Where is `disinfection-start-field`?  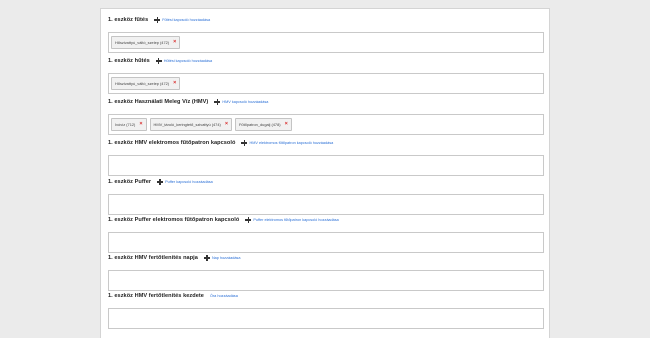
disinfection-start-field is located at coordinates (326, 318).